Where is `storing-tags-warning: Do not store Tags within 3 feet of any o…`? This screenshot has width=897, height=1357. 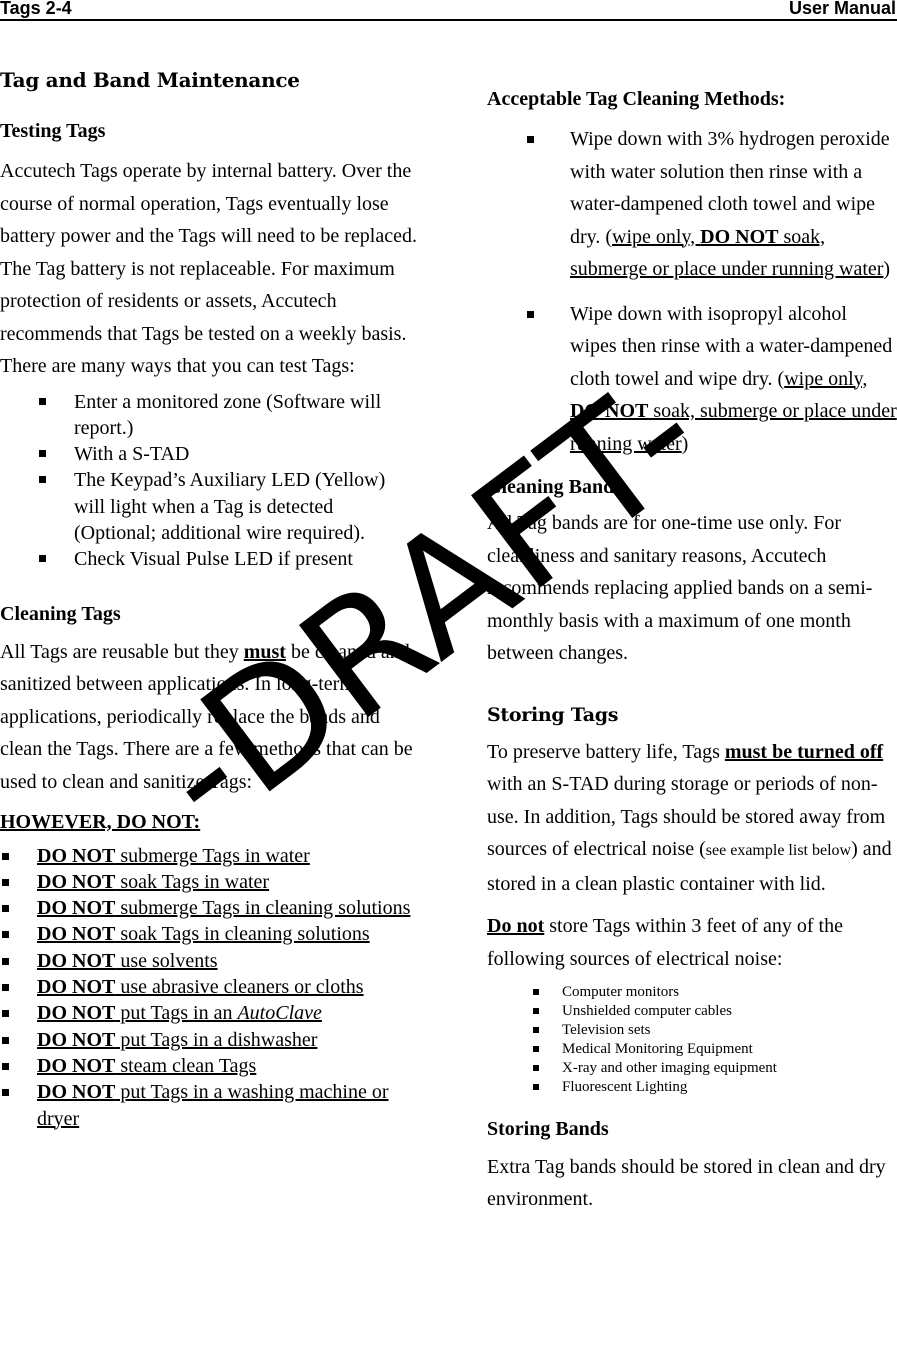 storing-tags-warning: Do not store Tags within 3 feet of any o… is located at coordinates (665, 942).